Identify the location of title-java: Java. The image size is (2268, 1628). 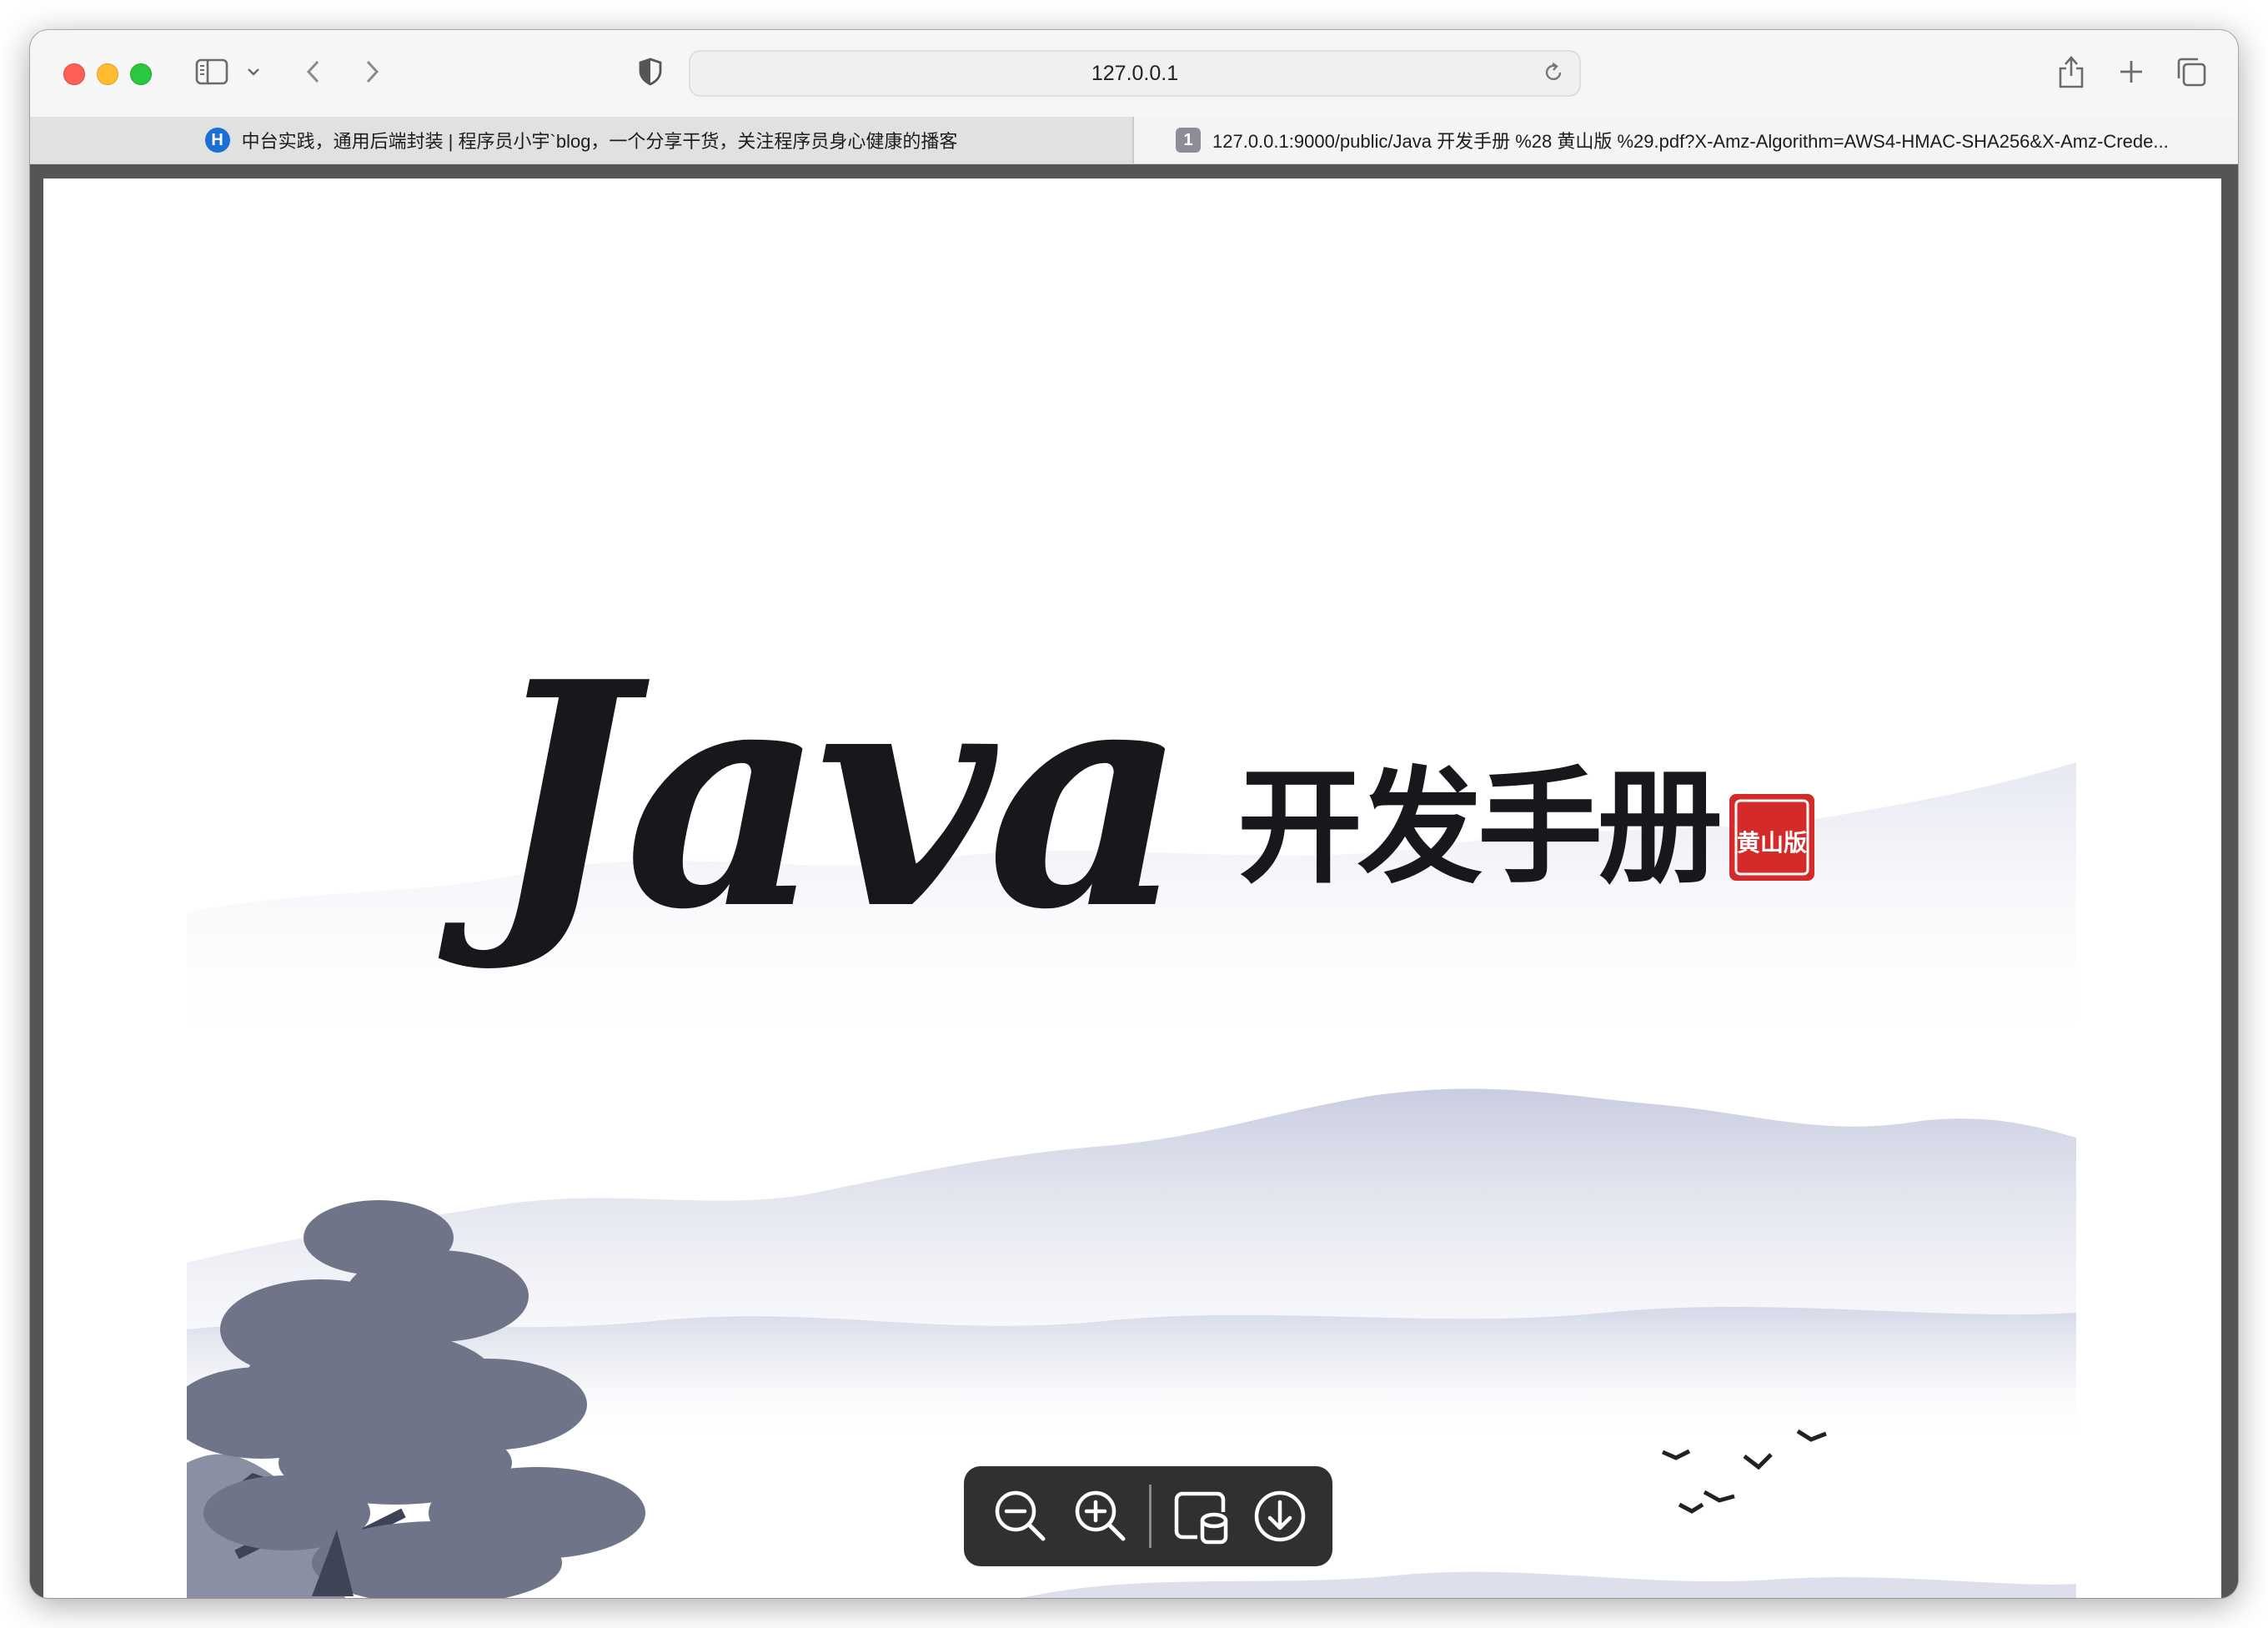
(806, 796).